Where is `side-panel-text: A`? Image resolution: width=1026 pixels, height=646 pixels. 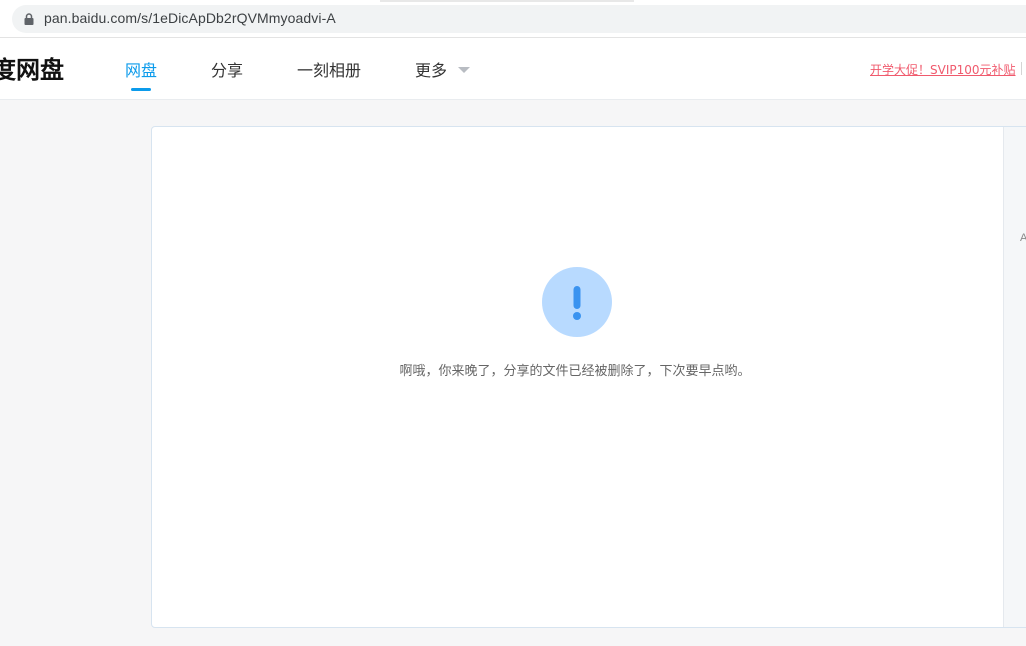 side-panel-text: A is located at coordinates (1023, 238).